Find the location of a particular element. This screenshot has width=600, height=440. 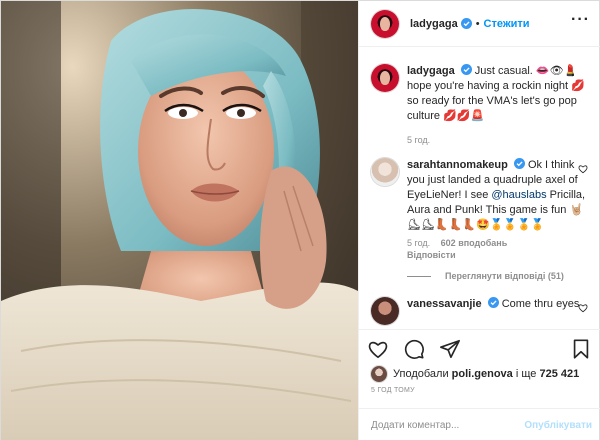

share-paper-plane-icon is located at coordinates (450, 349).